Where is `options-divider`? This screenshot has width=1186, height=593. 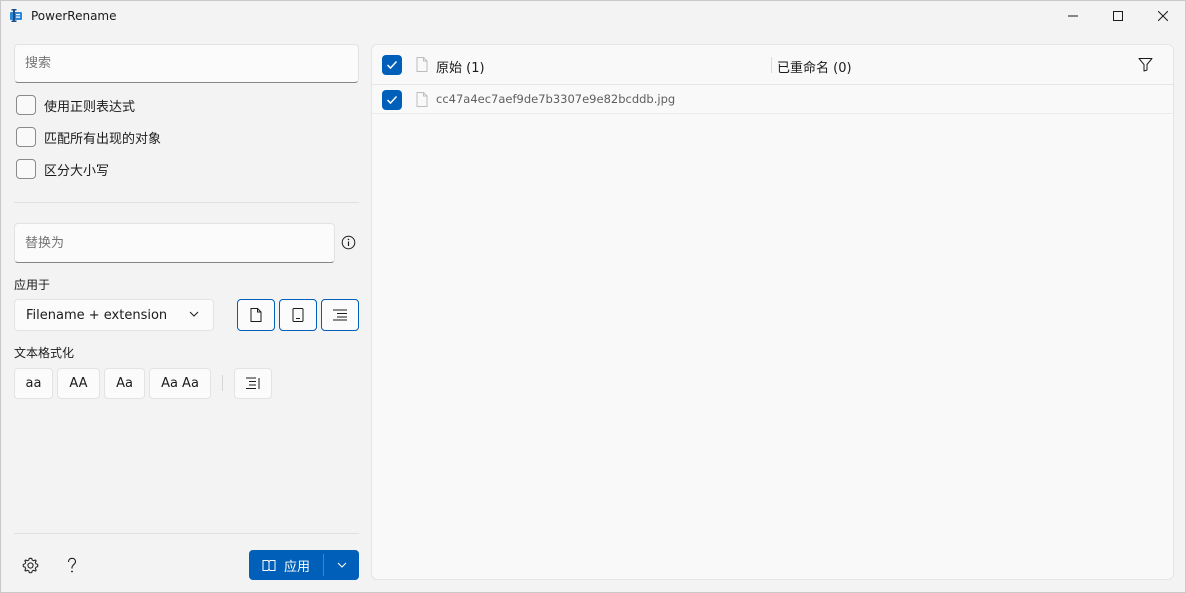 options-divider is located at coordinates (186, 202).